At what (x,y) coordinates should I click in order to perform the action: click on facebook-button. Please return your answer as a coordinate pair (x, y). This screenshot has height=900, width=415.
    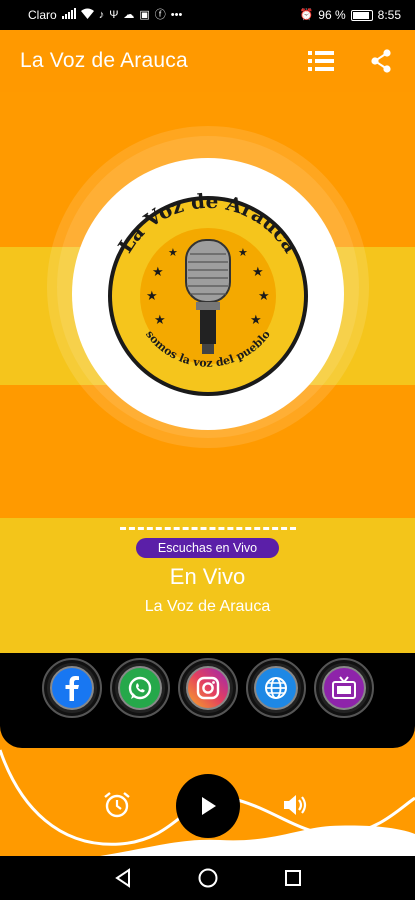
    Looking at the image, I should click on (71, 688).